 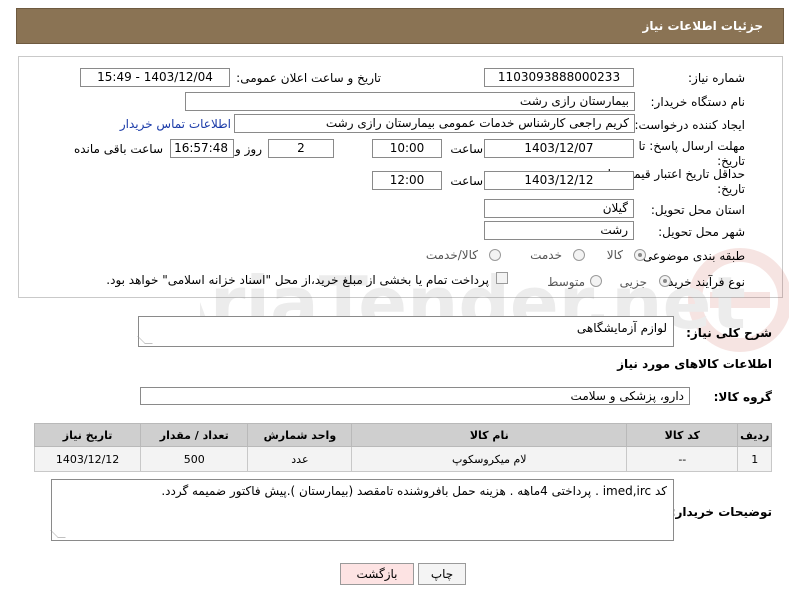 I want to click on col-header-quantity: تعداد / مقدار, so click(x=194, y=435).